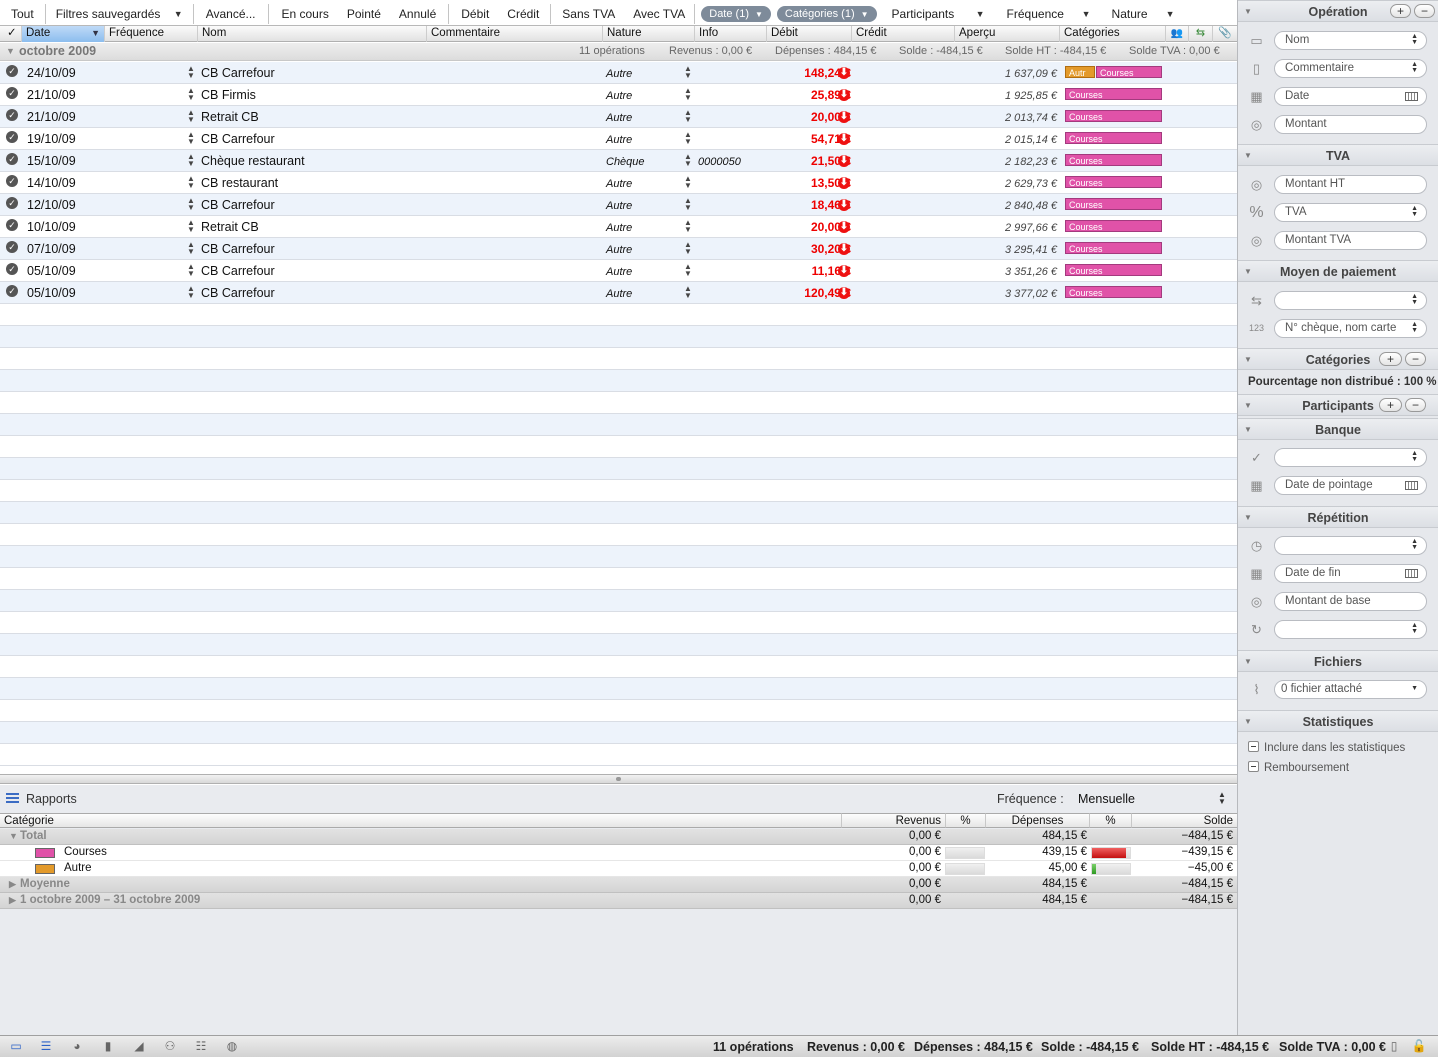  What do you see at coordinates (1350, 40) in the screenshot?
I see `nom-field: Nom ▲ ▼` at bounding box center [1350, 40].